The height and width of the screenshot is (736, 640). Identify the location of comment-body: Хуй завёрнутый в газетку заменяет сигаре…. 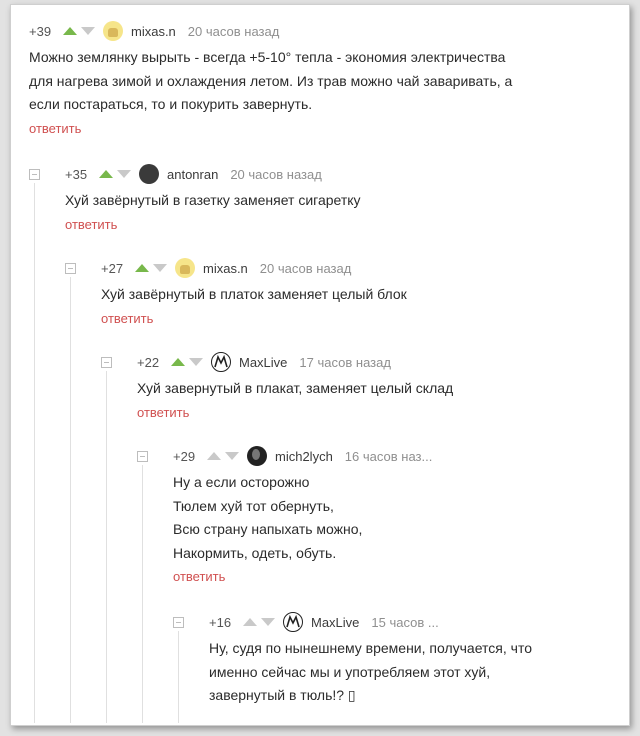
(213, 201).